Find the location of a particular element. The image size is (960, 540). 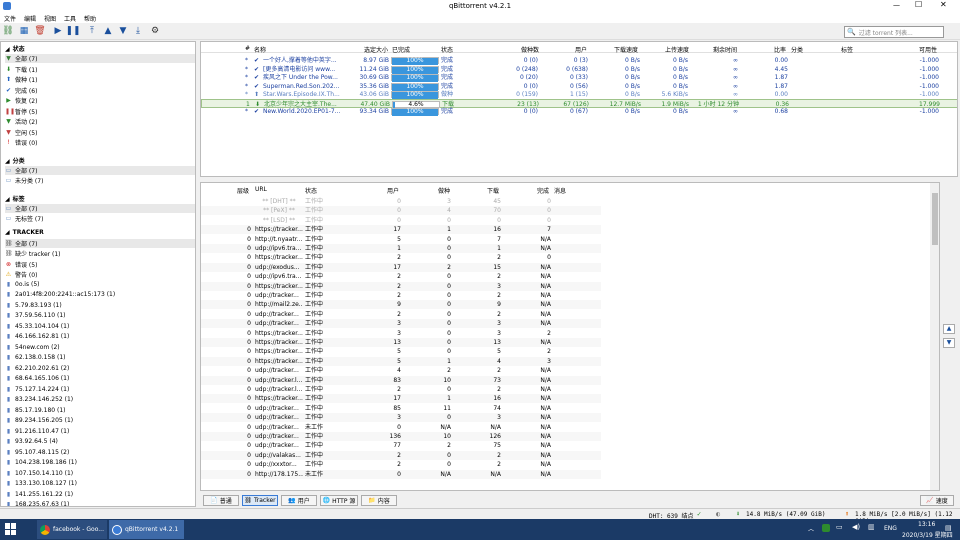

tracker-filter-item: ⊗ 错误 (5) is located at coordinates (21, 264).